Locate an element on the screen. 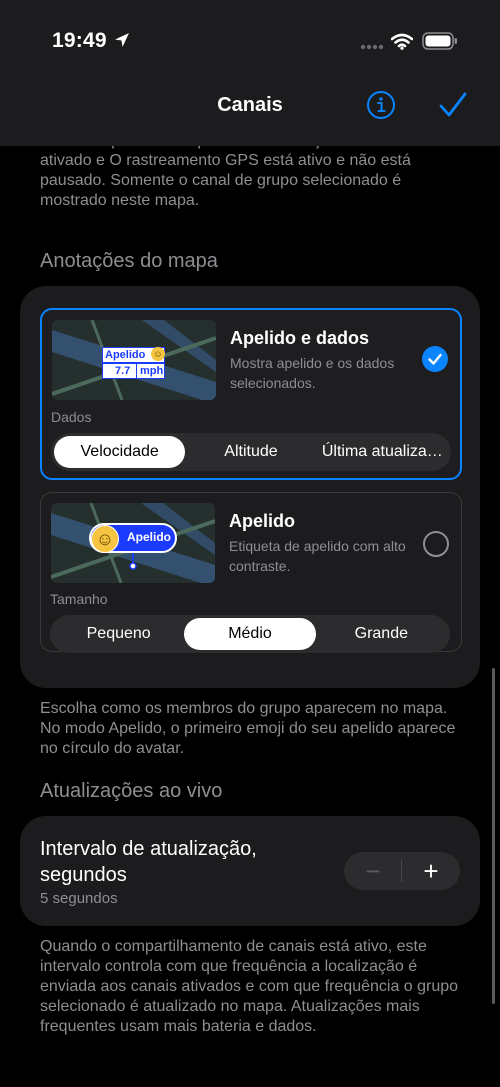 This screenshot has height=1087, width=500. increment-button: + is located at coordinates (431, 871).